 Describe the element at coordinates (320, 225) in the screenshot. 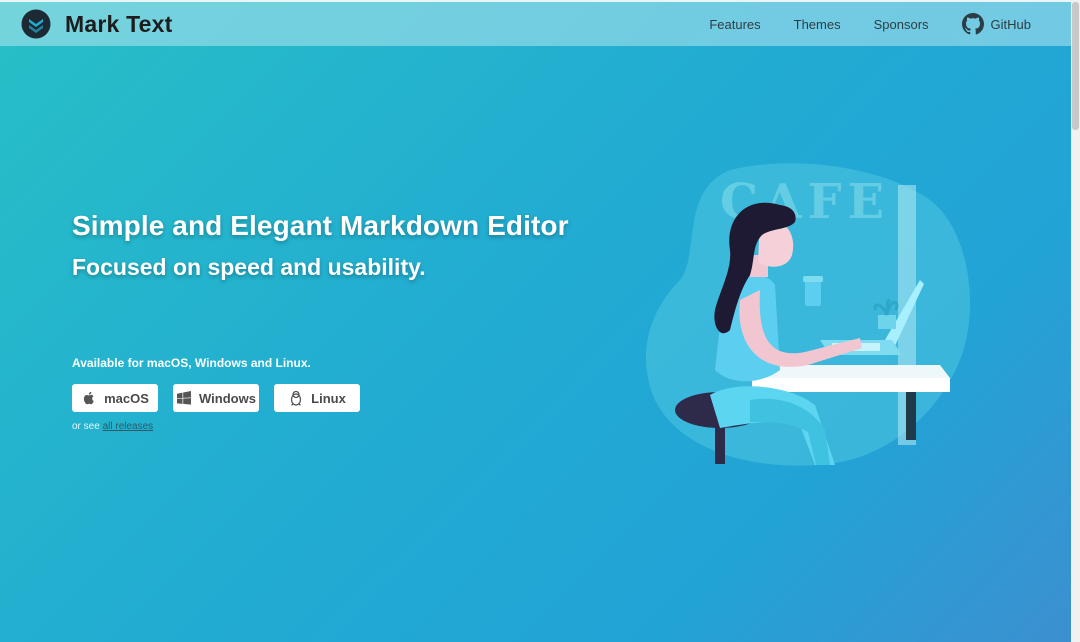

I see `hero-title: Simple and Elegant Markdown Editor` at that location.